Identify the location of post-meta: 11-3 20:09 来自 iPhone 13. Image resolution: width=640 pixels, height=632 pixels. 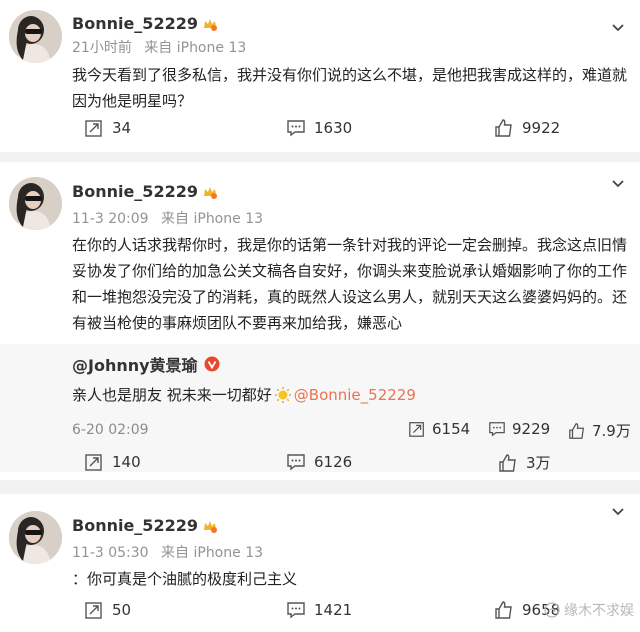
(171, 218).